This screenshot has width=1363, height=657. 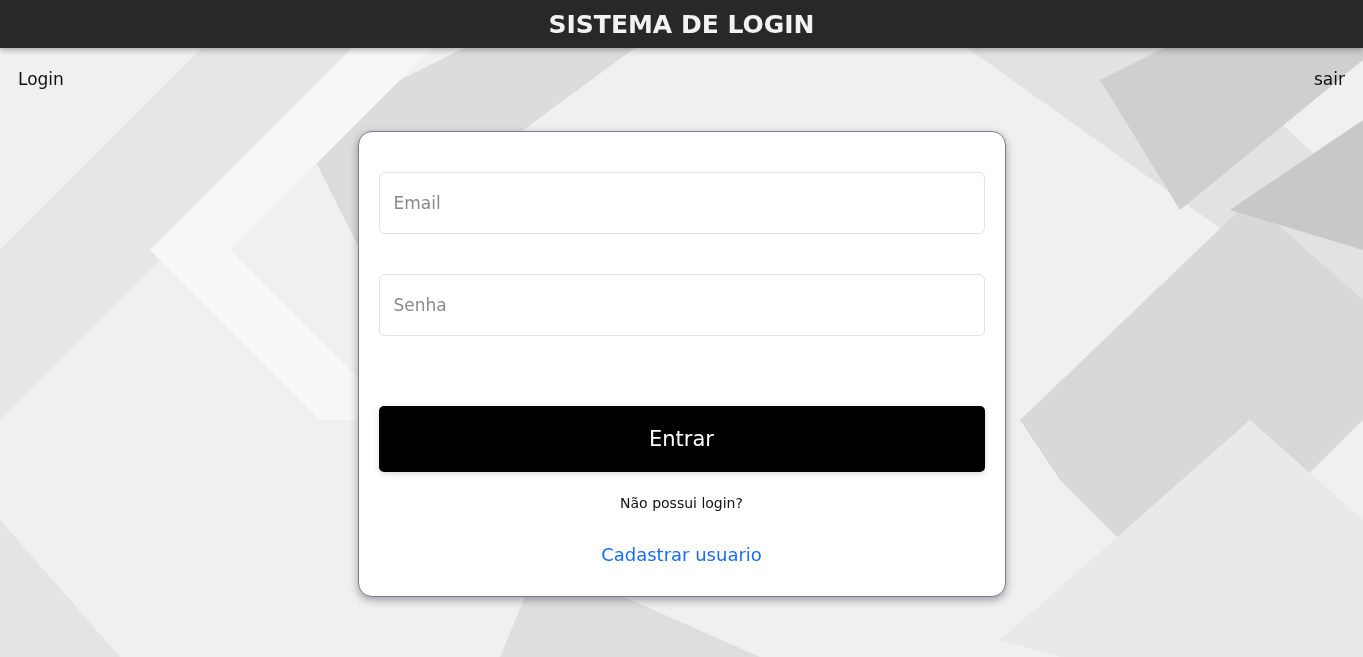 What do you see at coordinates (681, 503) in the screenshot?
I see `signup-prompt: Não possui login?` at bounding box center [681, 503].